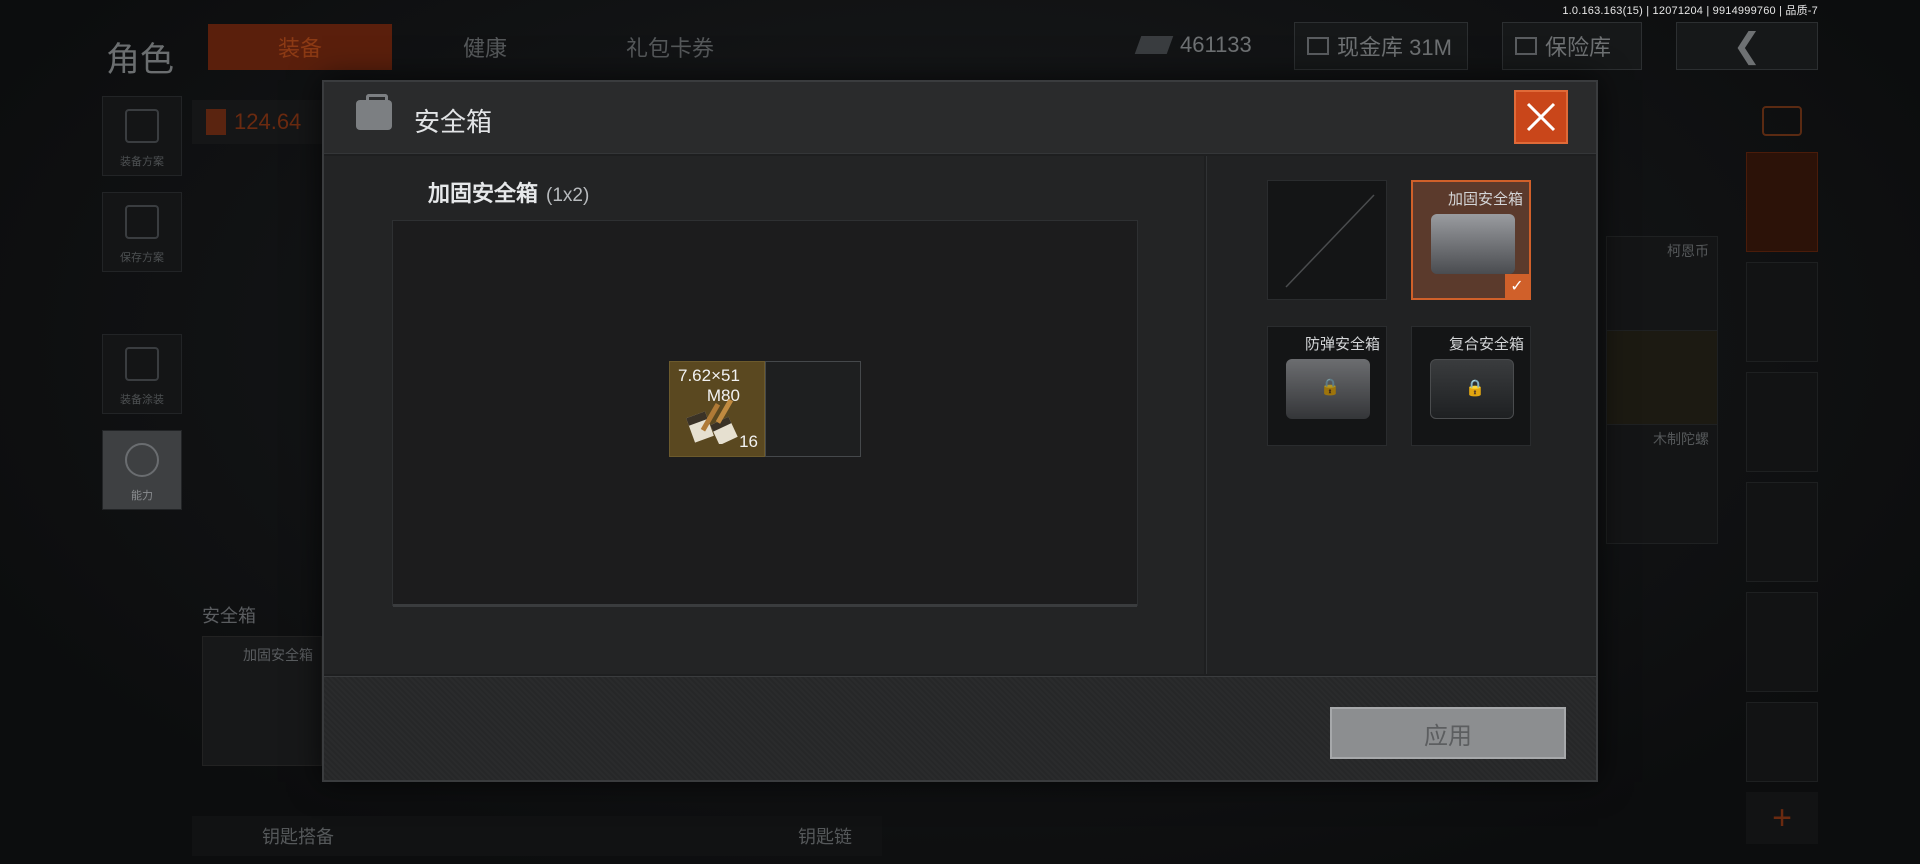 The width and height of the screenshot is (1920, 864). What do you see at coordinates (709, 375) in the screenshot?
I see `item-caliber: 7.62×51` at bounding box center [709, 375].